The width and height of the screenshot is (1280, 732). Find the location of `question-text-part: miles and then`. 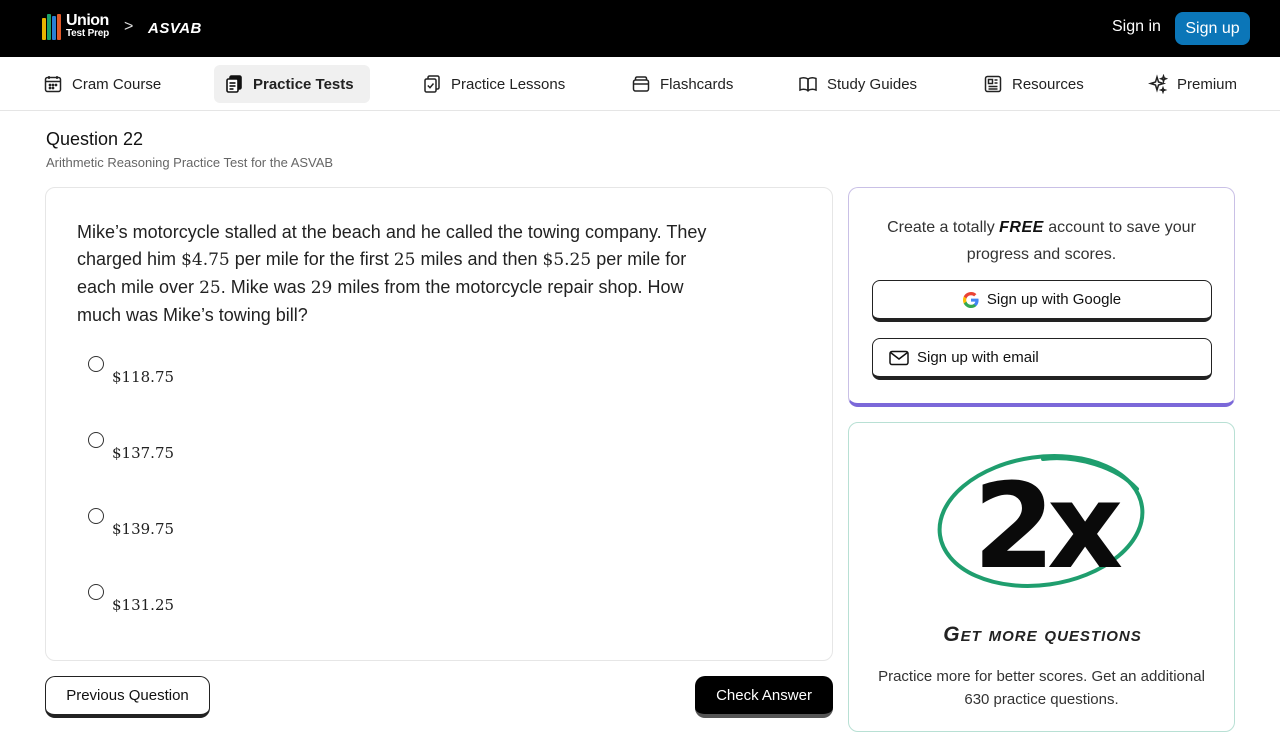

question-text-part: miles and then is located at coordinates (479, 259).